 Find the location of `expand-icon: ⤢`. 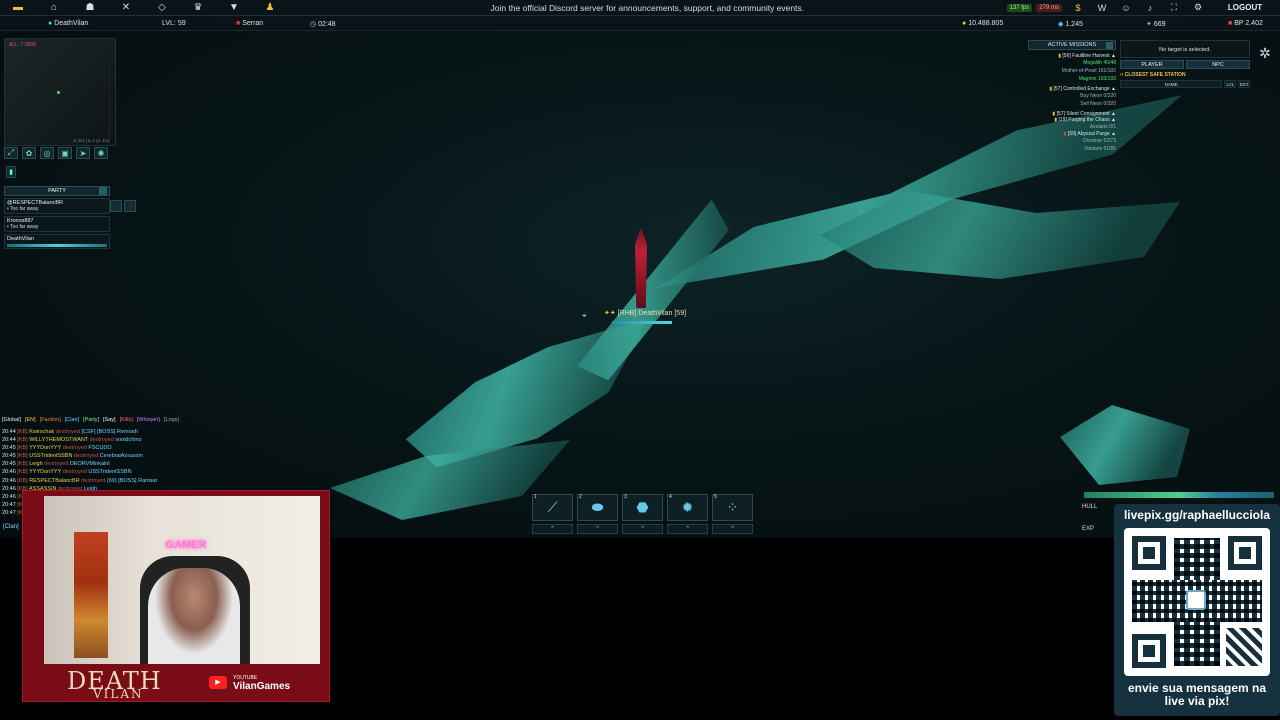

expand-icon: ⤢ is located at coordinates (11, 153).